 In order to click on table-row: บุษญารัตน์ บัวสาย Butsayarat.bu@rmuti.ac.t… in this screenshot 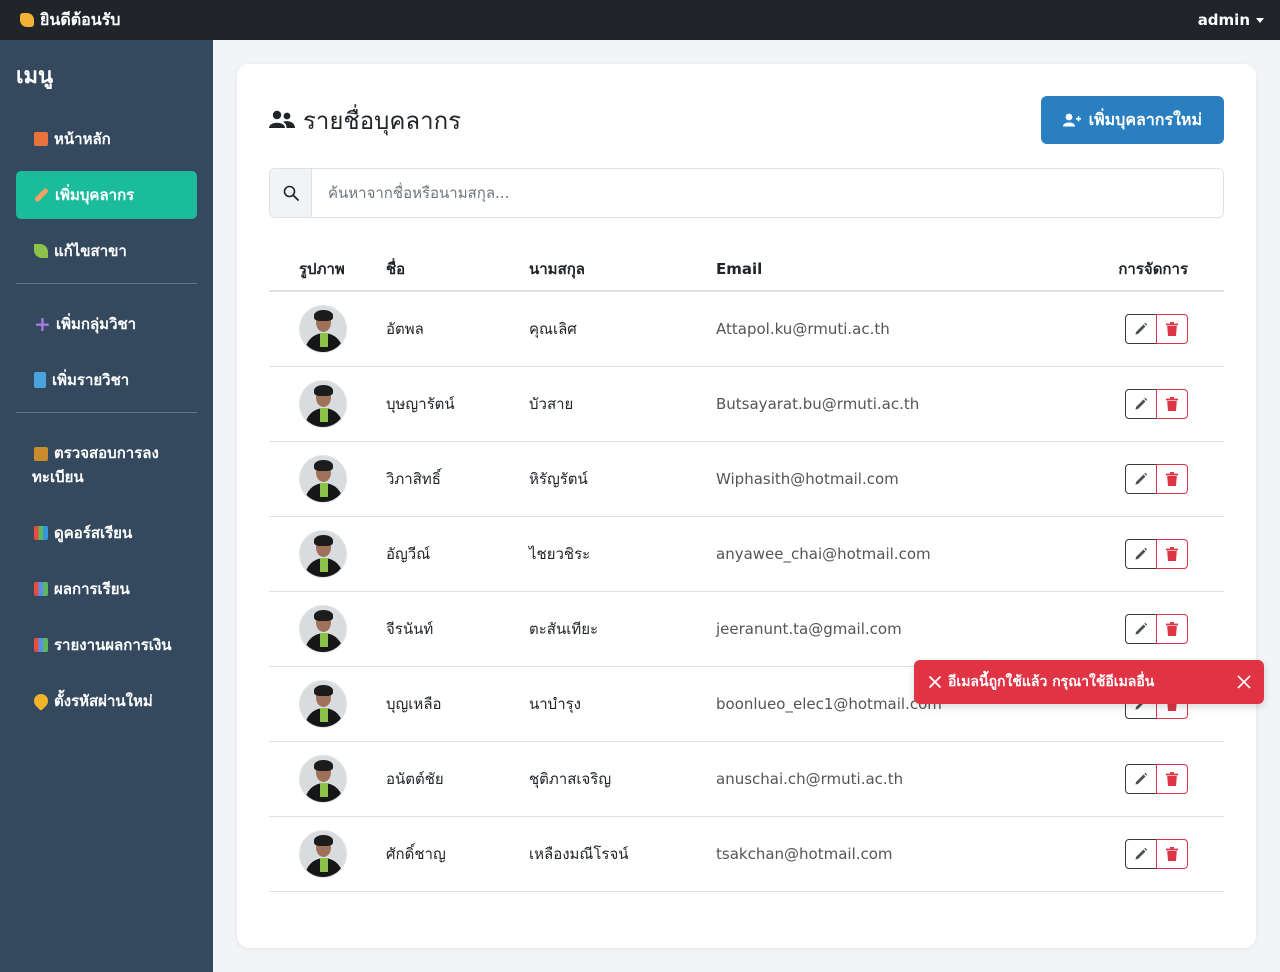, I will do `click(746, 404)`.